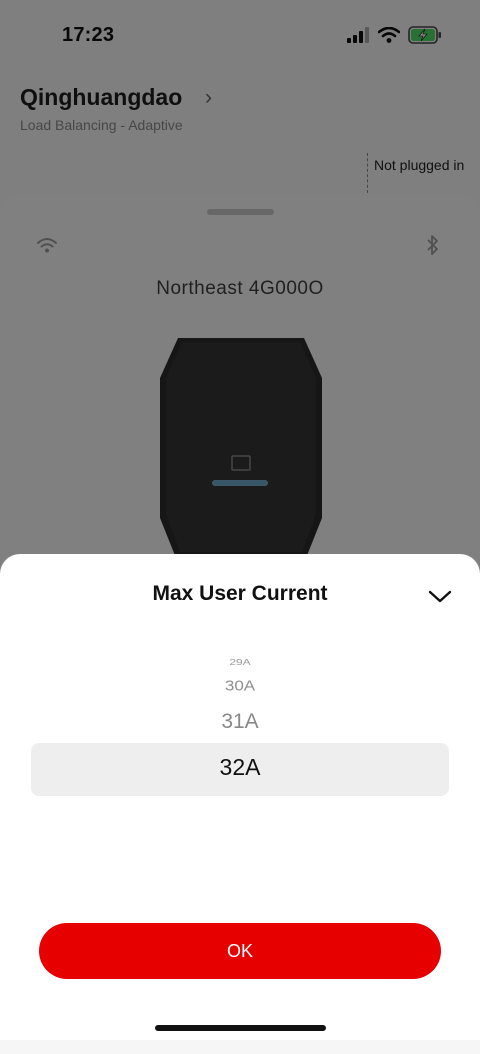 Image resolution: width=480 pixels, height=1054 pixels. What do you see at coordinates (240, 686) in the screenshot?
I see `picker-option: 30A` at bounding box center [240, 686].